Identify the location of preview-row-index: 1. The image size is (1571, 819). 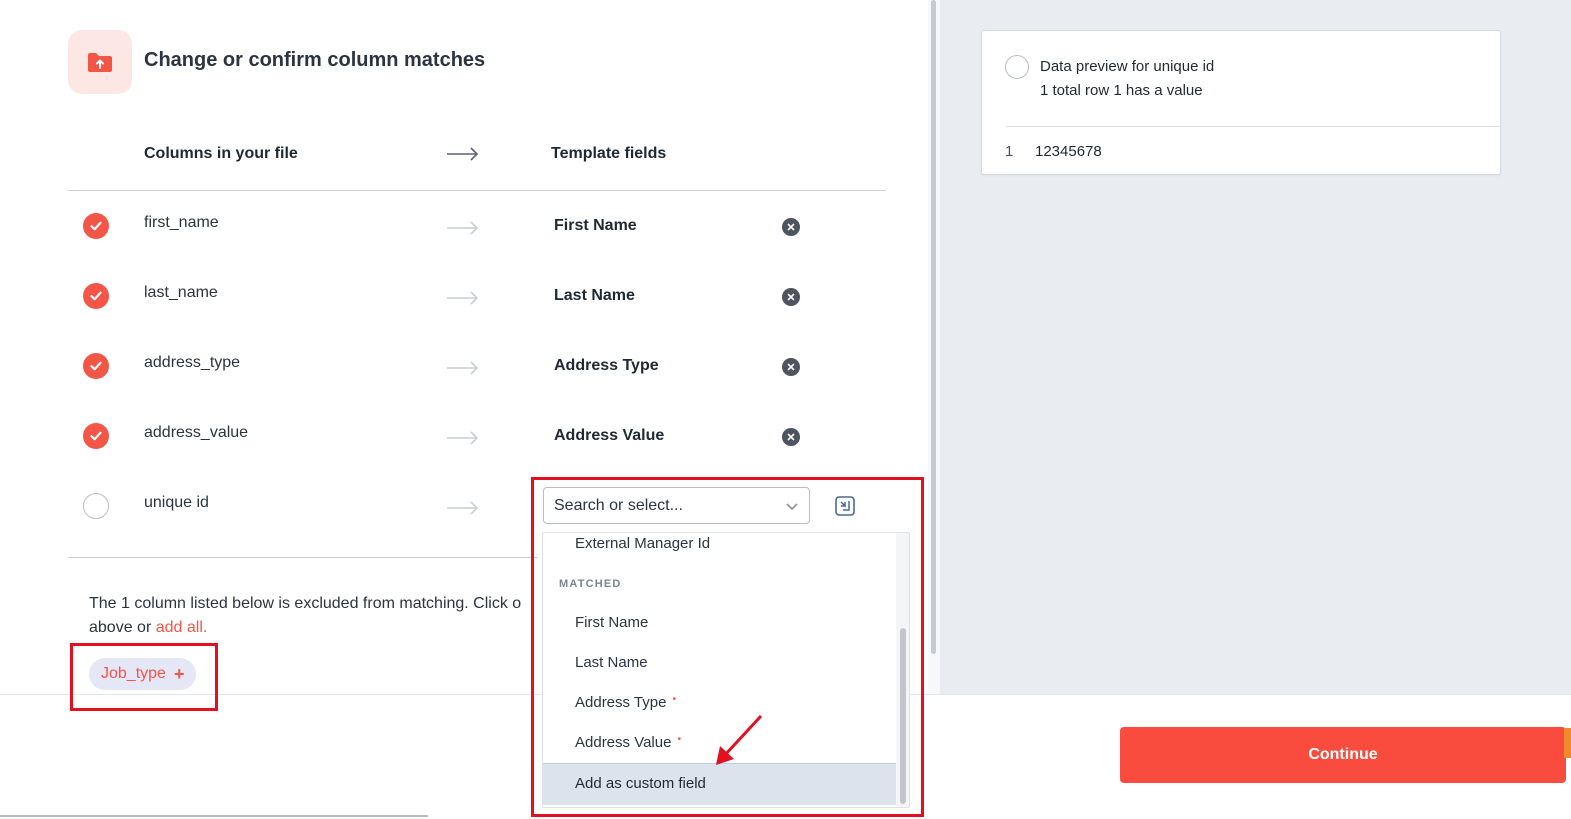
(1009, 151).